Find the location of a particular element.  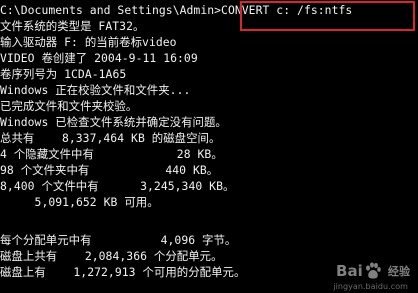

baidu-watermark: Bai 经验 is located at coordinates (373, 271).